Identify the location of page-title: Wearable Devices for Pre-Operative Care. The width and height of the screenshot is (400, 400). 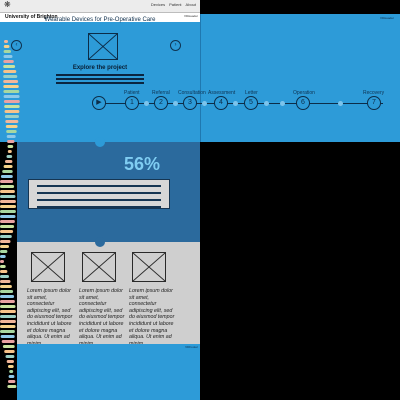
(100, 20).